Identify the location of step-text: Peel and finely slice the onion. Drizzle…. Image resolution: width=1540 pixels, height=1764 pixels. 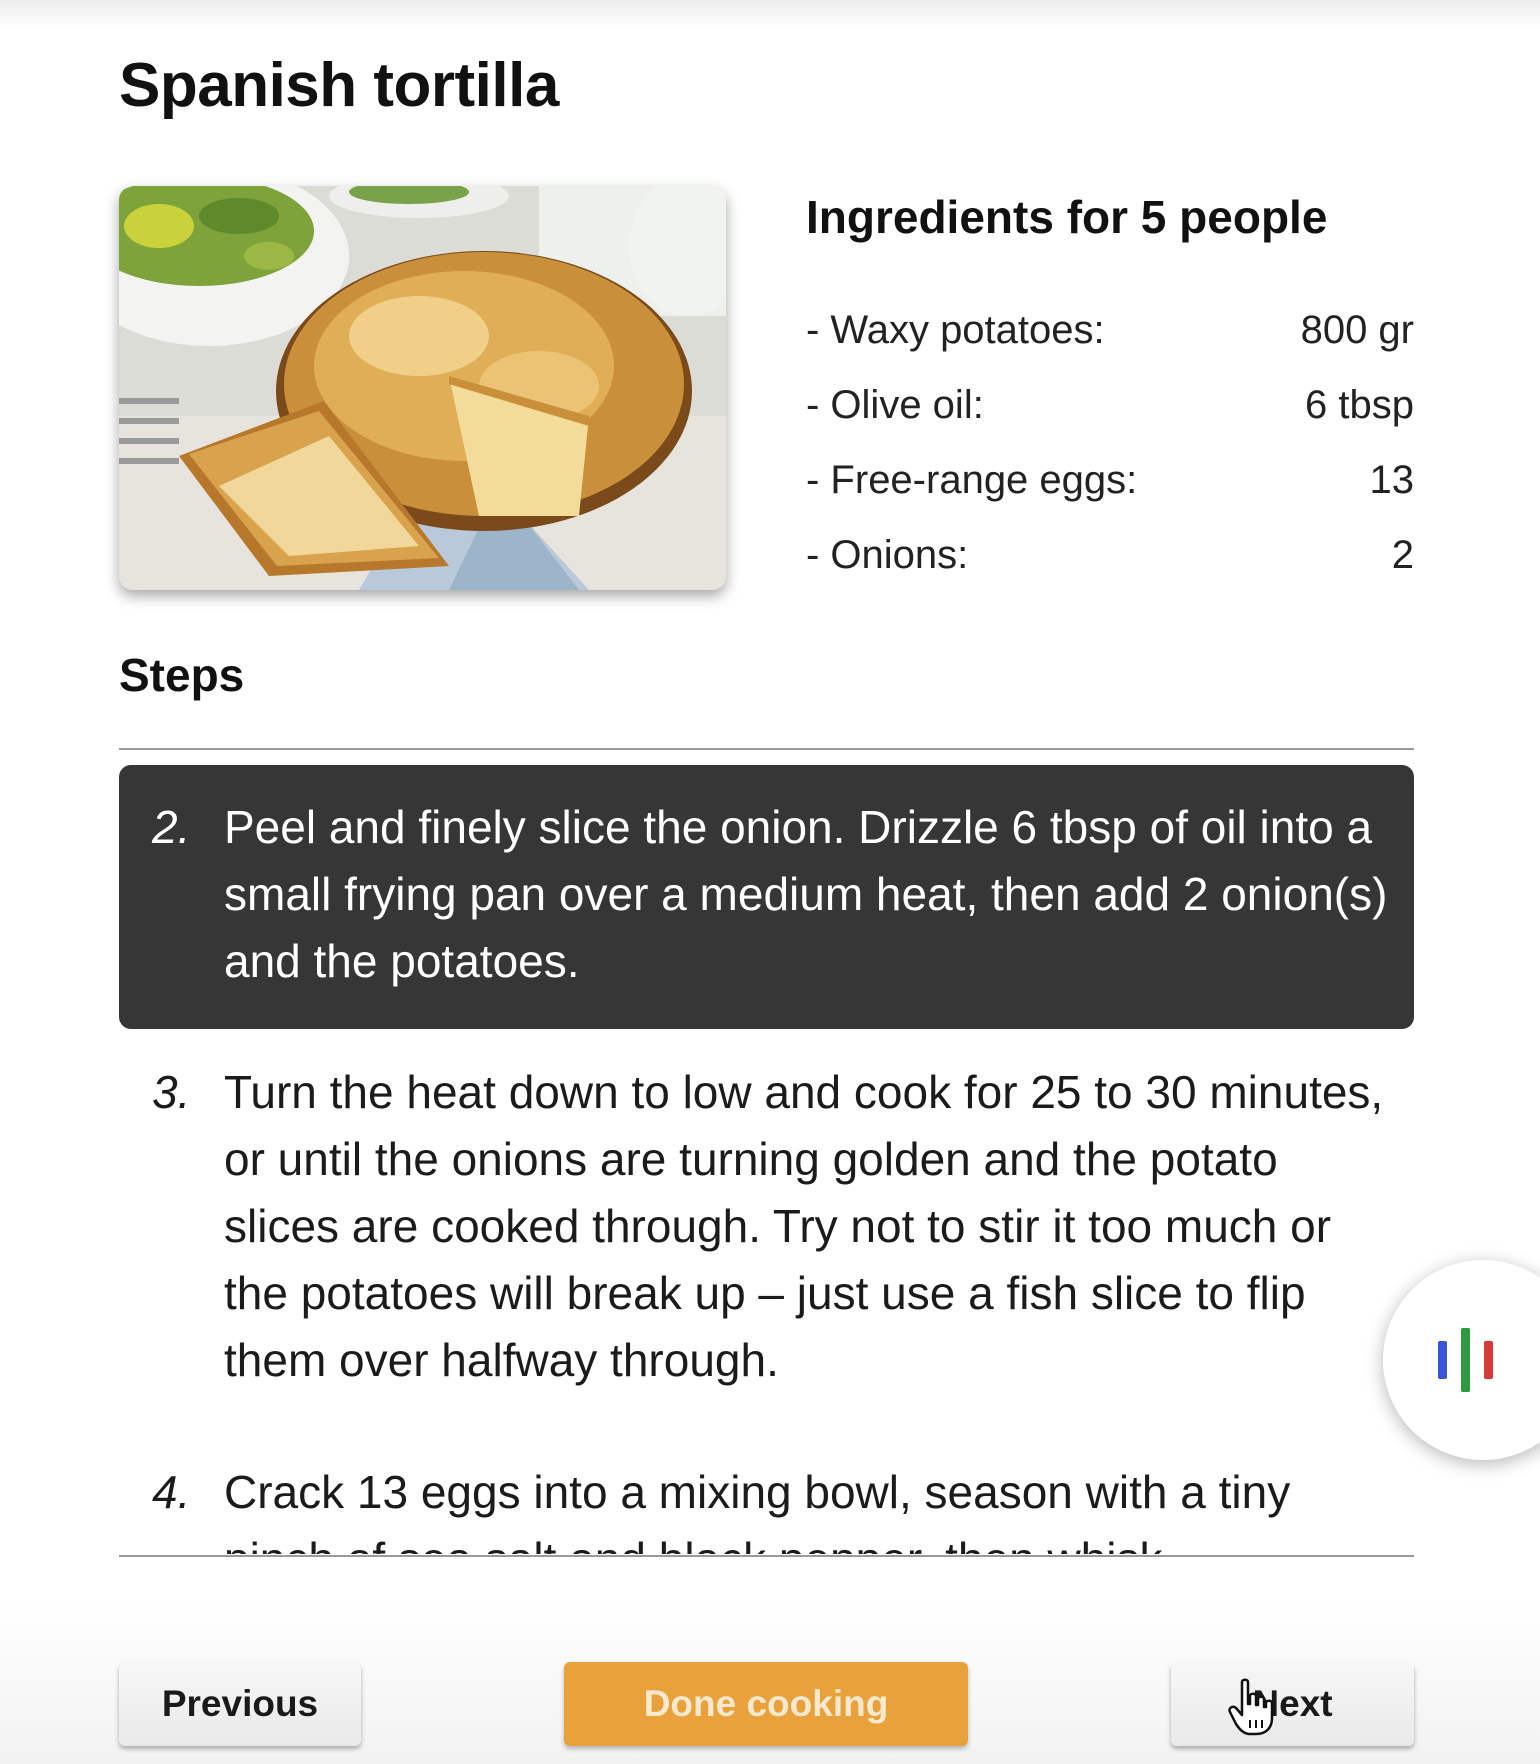
(806, 894).